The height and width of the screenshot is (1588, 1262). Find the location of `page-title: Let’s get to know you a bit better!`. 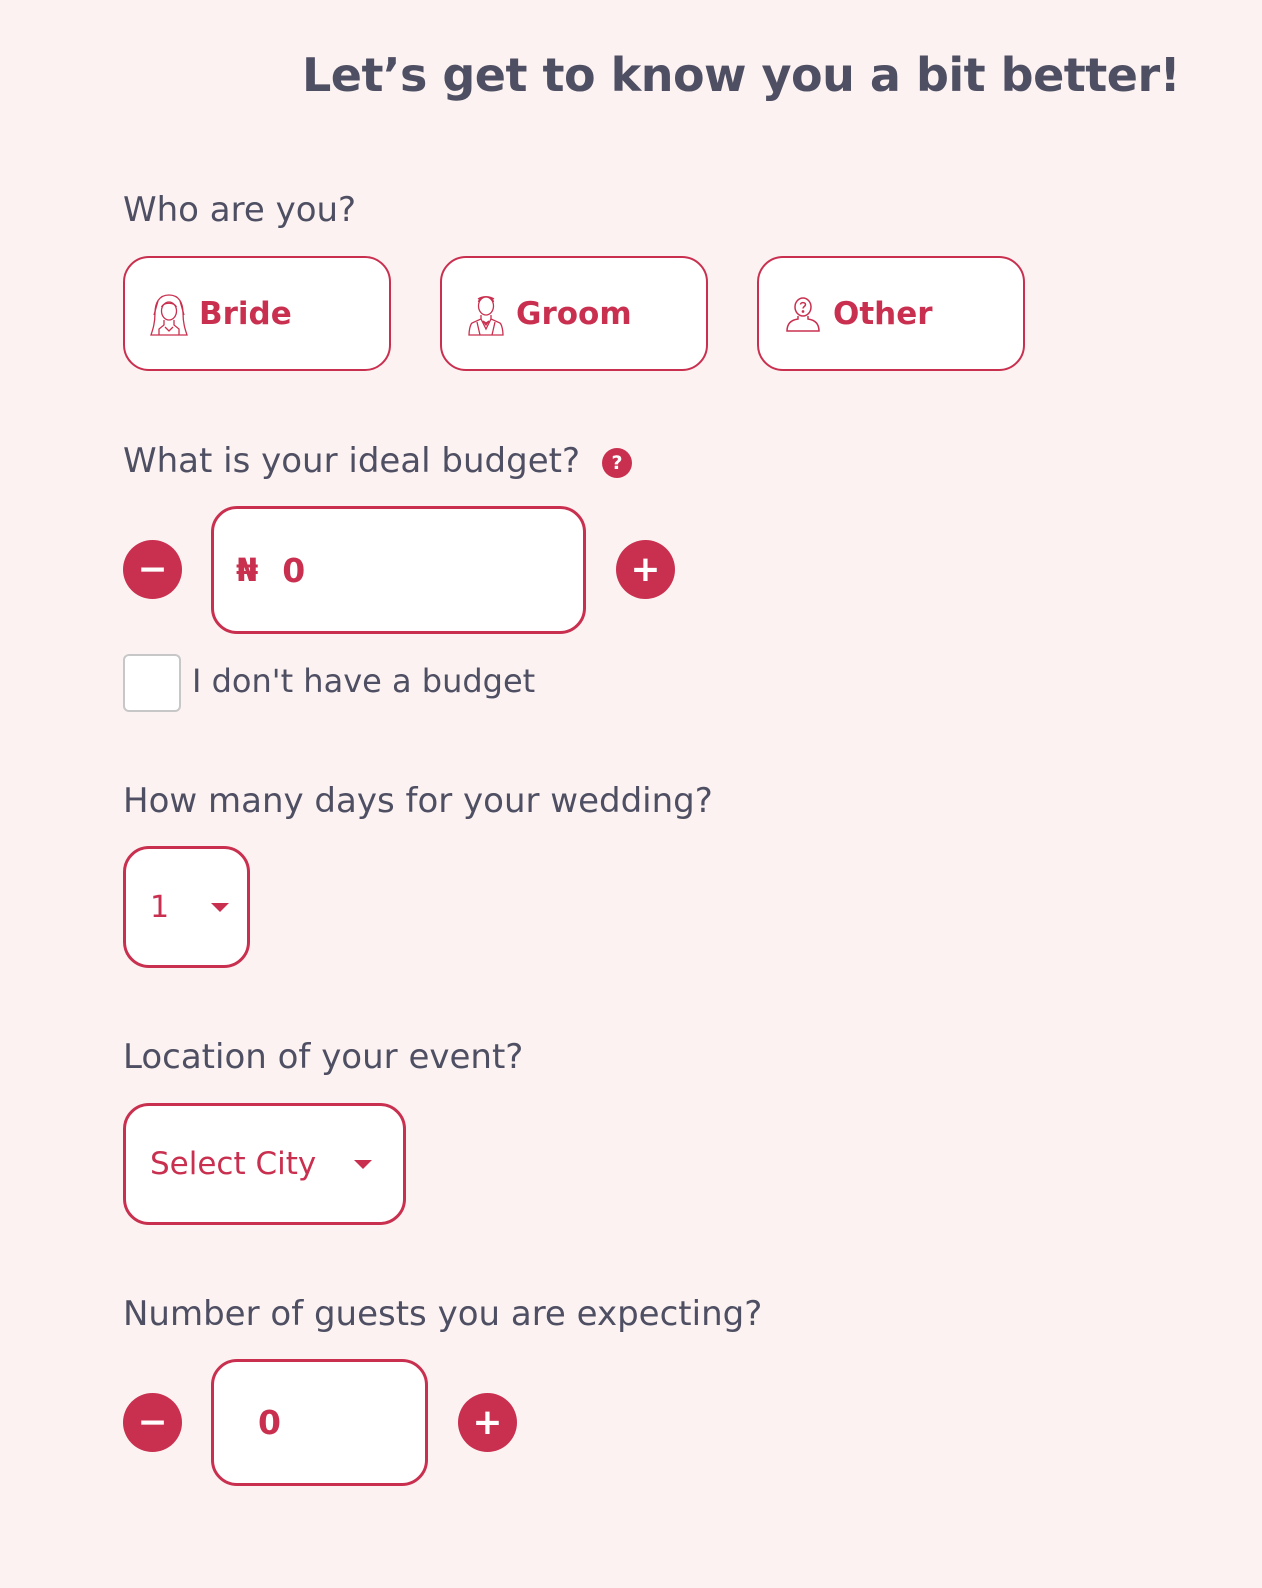

page-title: Let’s get to know you a bit better! is located at coordinates (741, 75).